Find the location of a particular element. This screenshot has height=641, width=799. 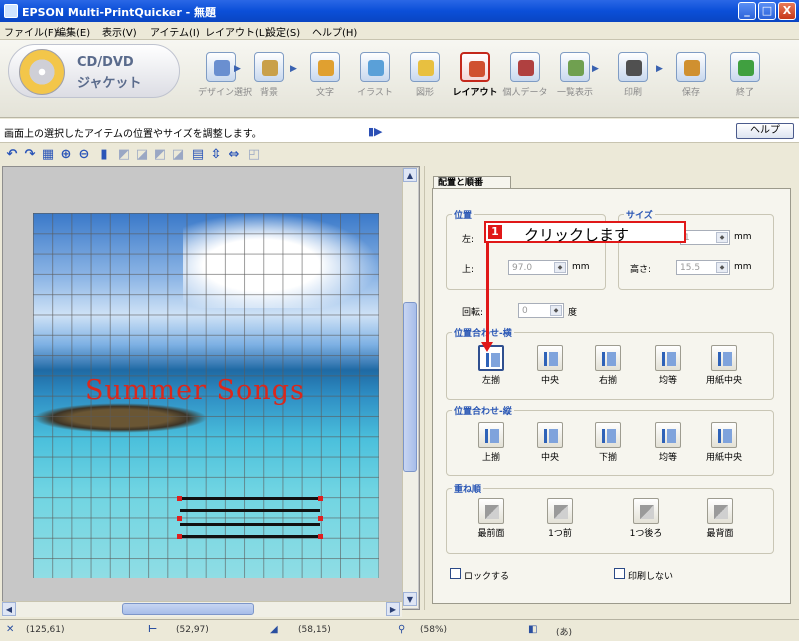

forward-icon: ◪ is located at coordinates (142, 155).